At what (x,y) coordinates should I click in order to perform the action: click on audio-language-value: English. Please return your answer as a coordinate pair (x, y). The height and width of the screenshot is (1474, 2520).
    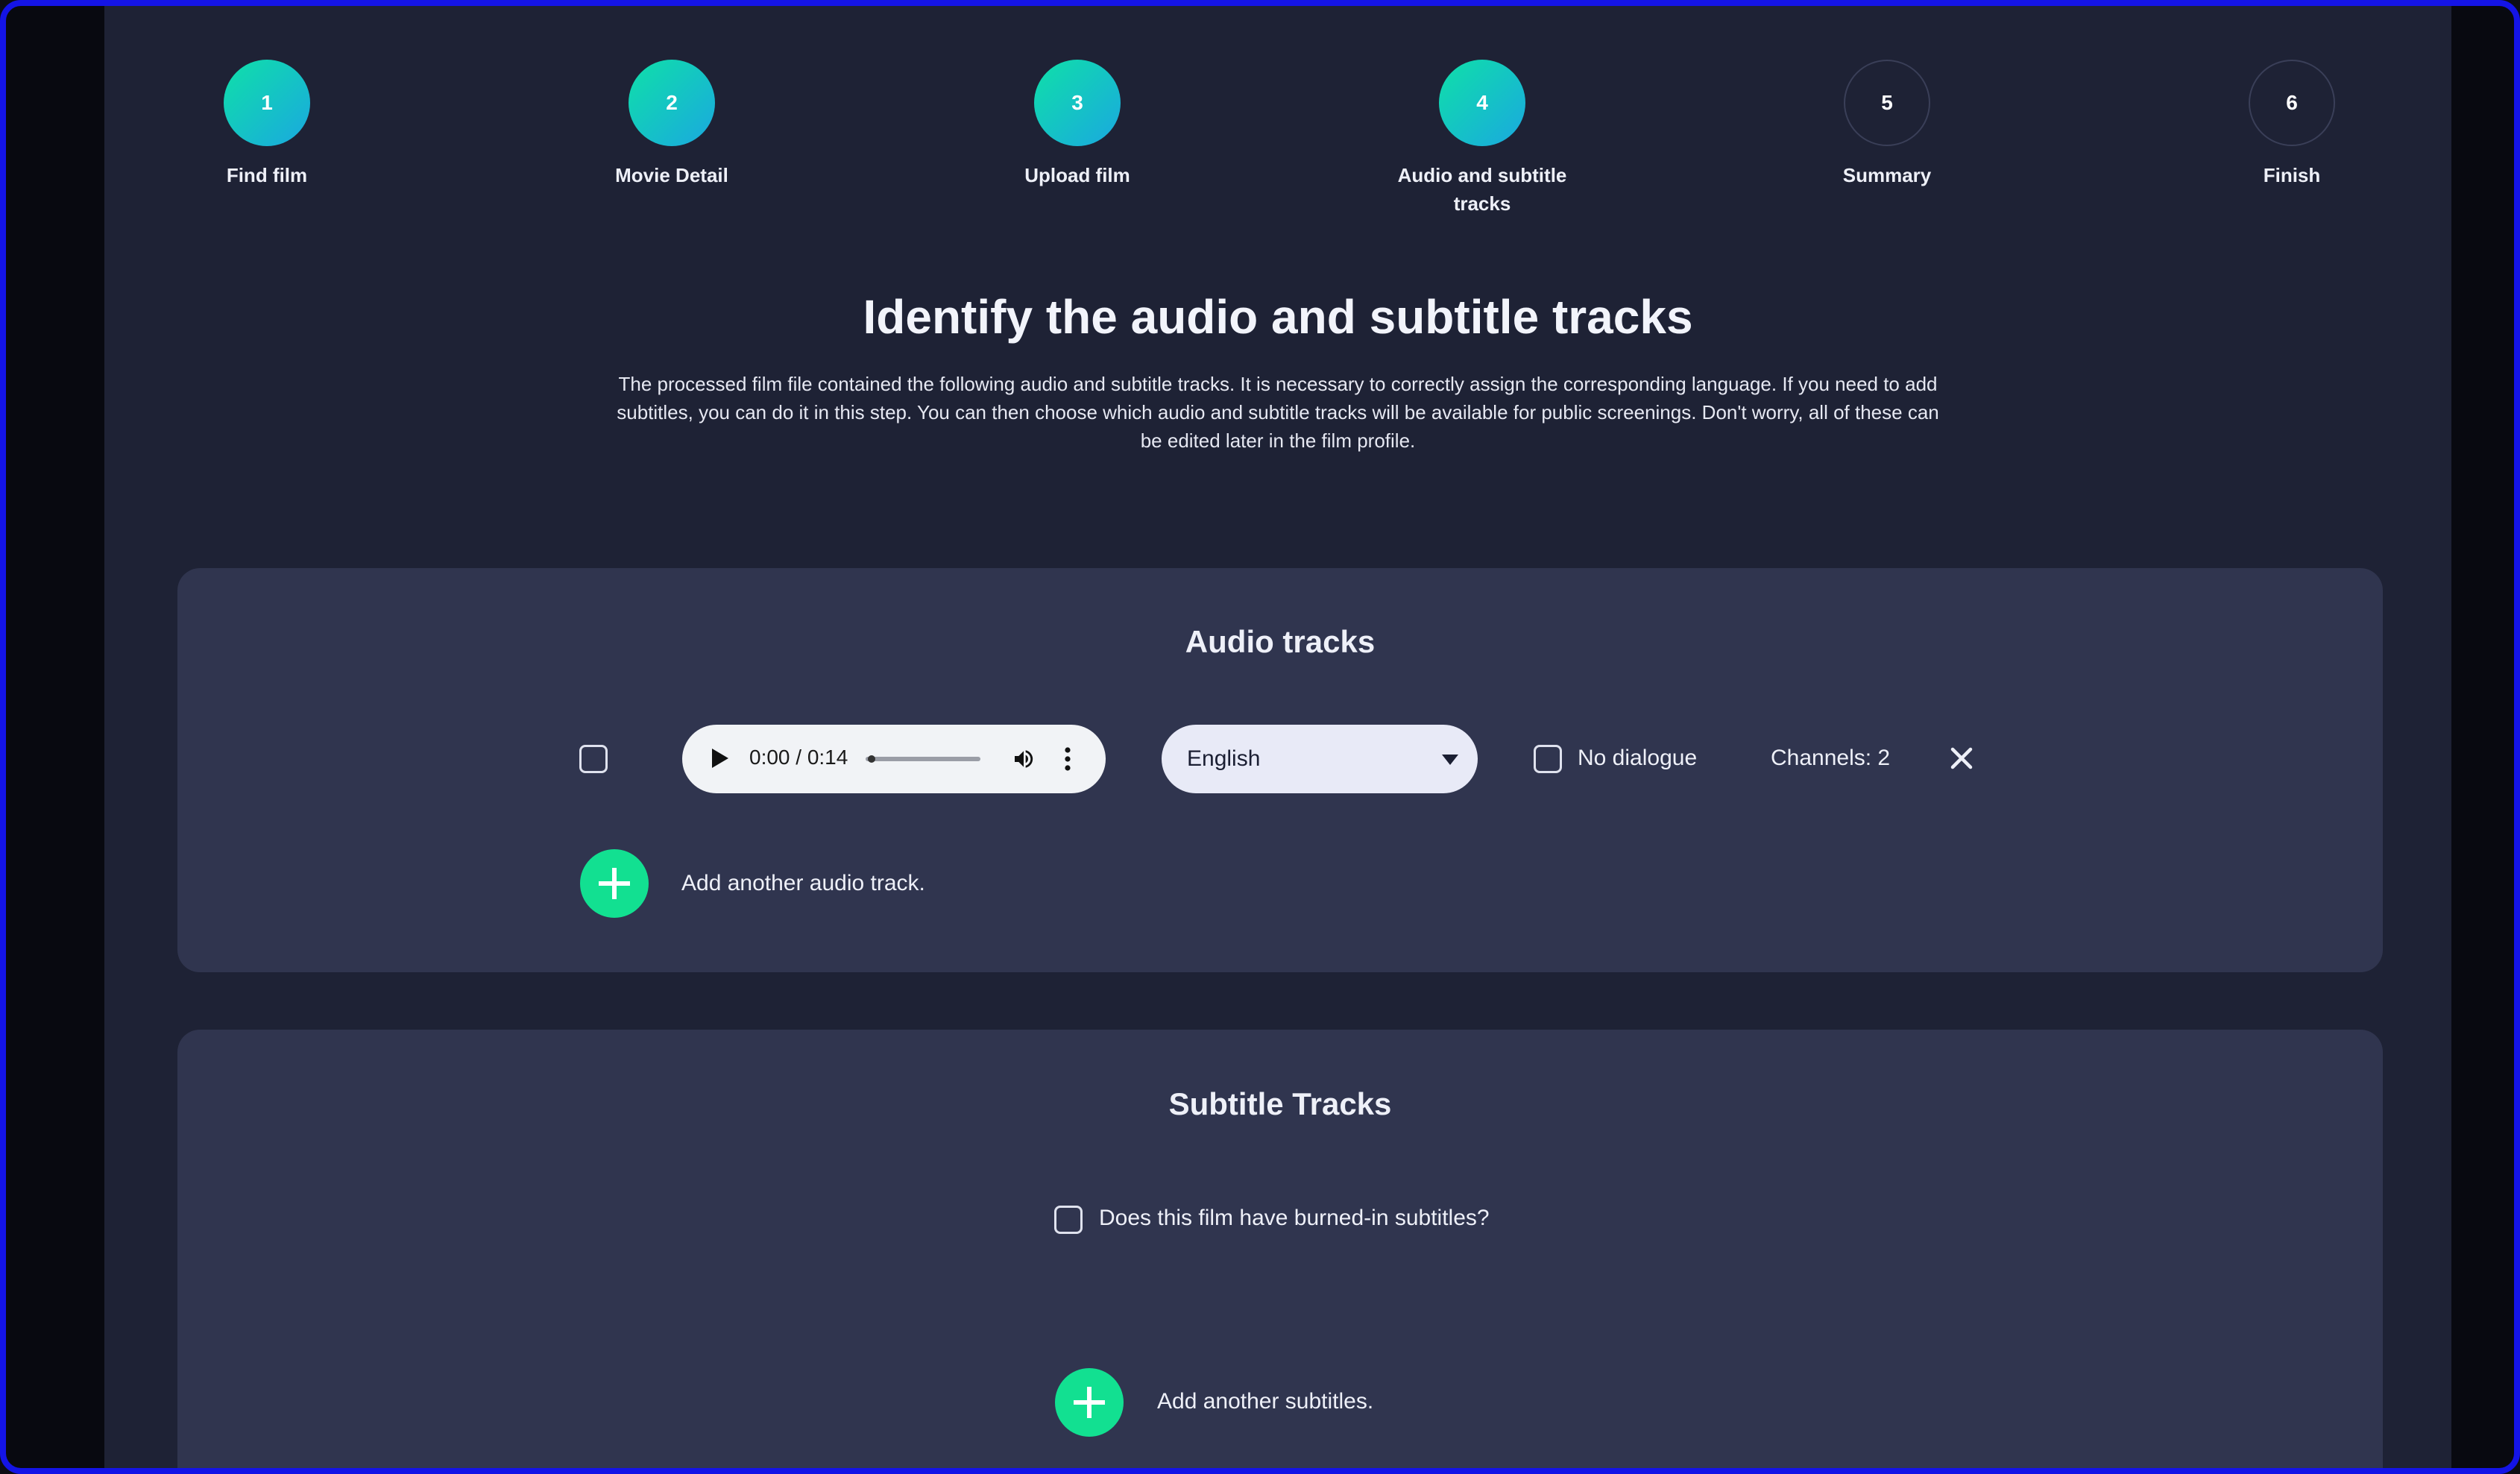
    Looking at the image, I should click on (1224, 758).